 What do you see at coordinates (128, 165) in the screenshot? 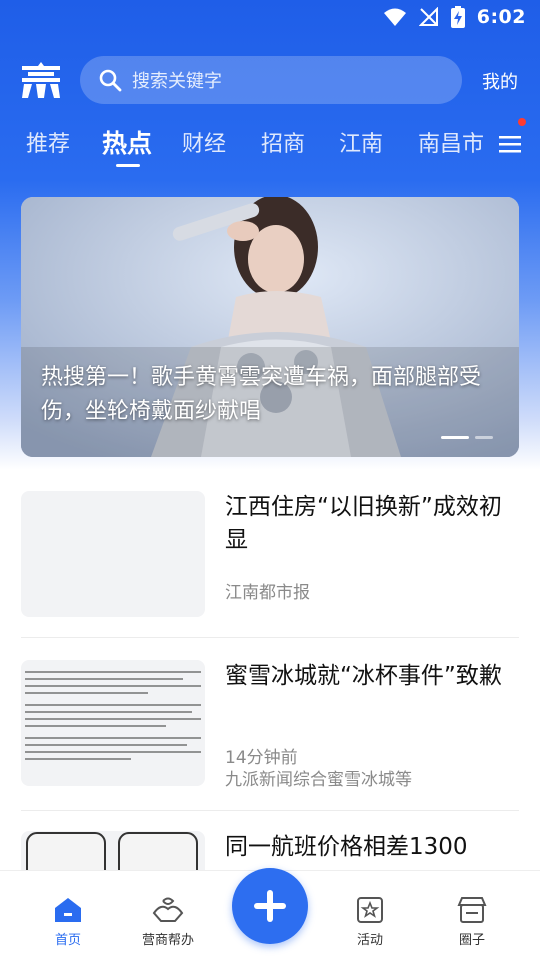
I see `active-tab-indicator` at bounding box center [128, 165].